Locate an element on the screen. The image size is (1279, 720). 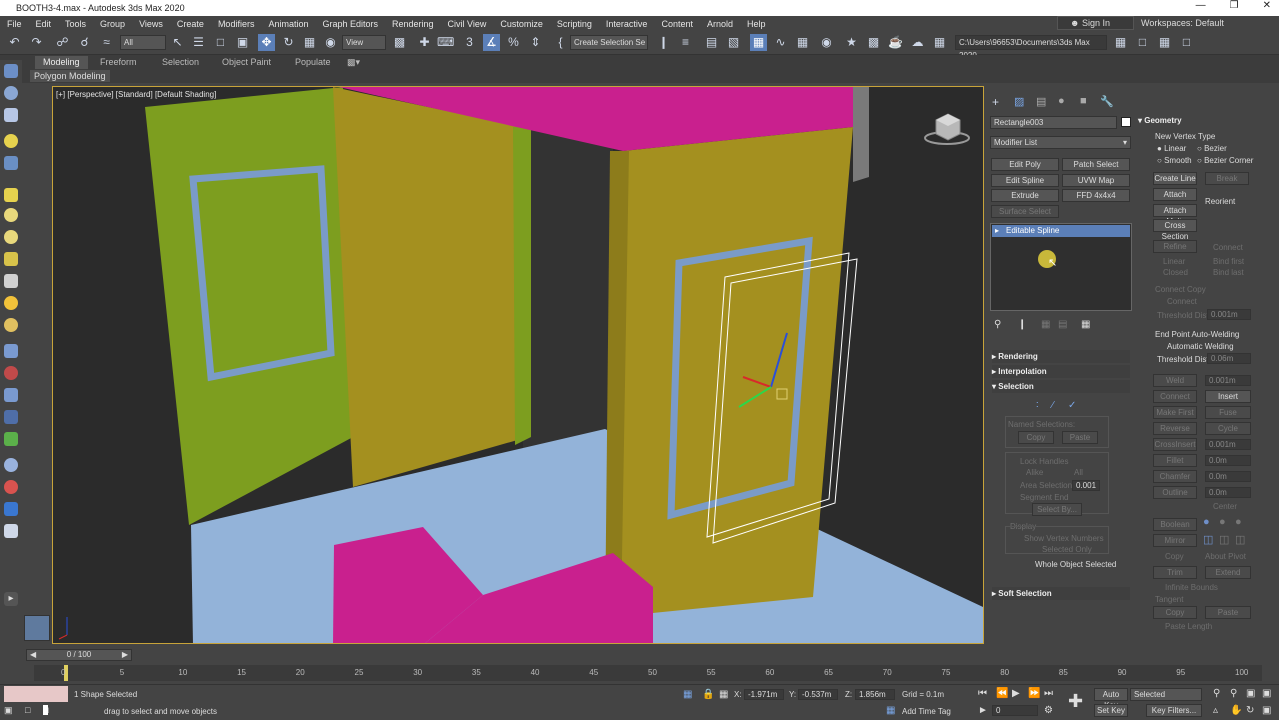
create-pyramid-icon is located at coordinates (11, 395).